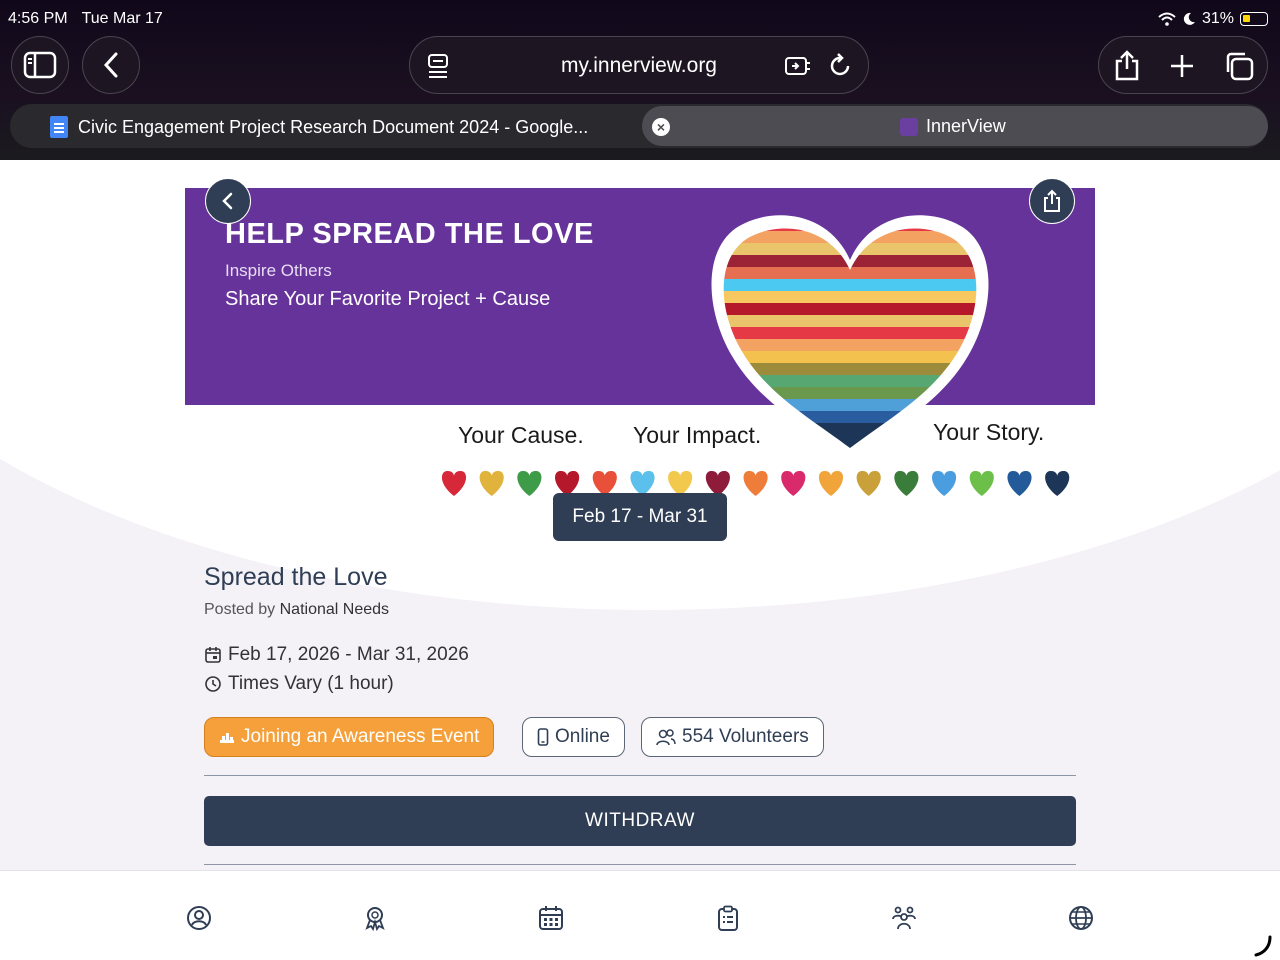  I want to click on status-time: 4:56 PM, so click(38, 18).